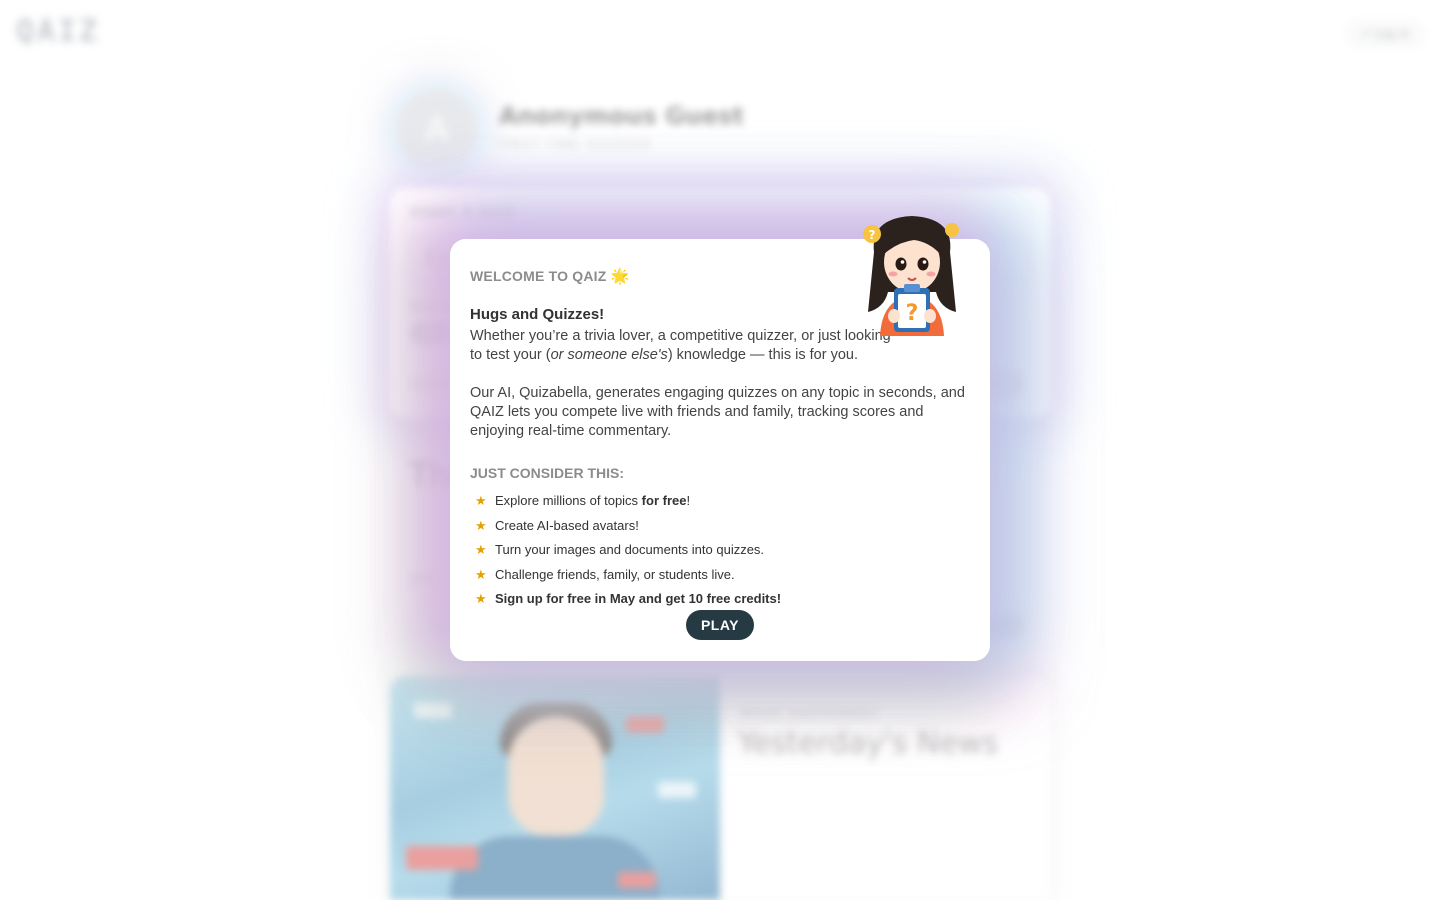 The width and height of the screenshot is (1440, 900). Describe the element at coordinates (437, 130) in the screenshot. I see `avatar: A` at that location.